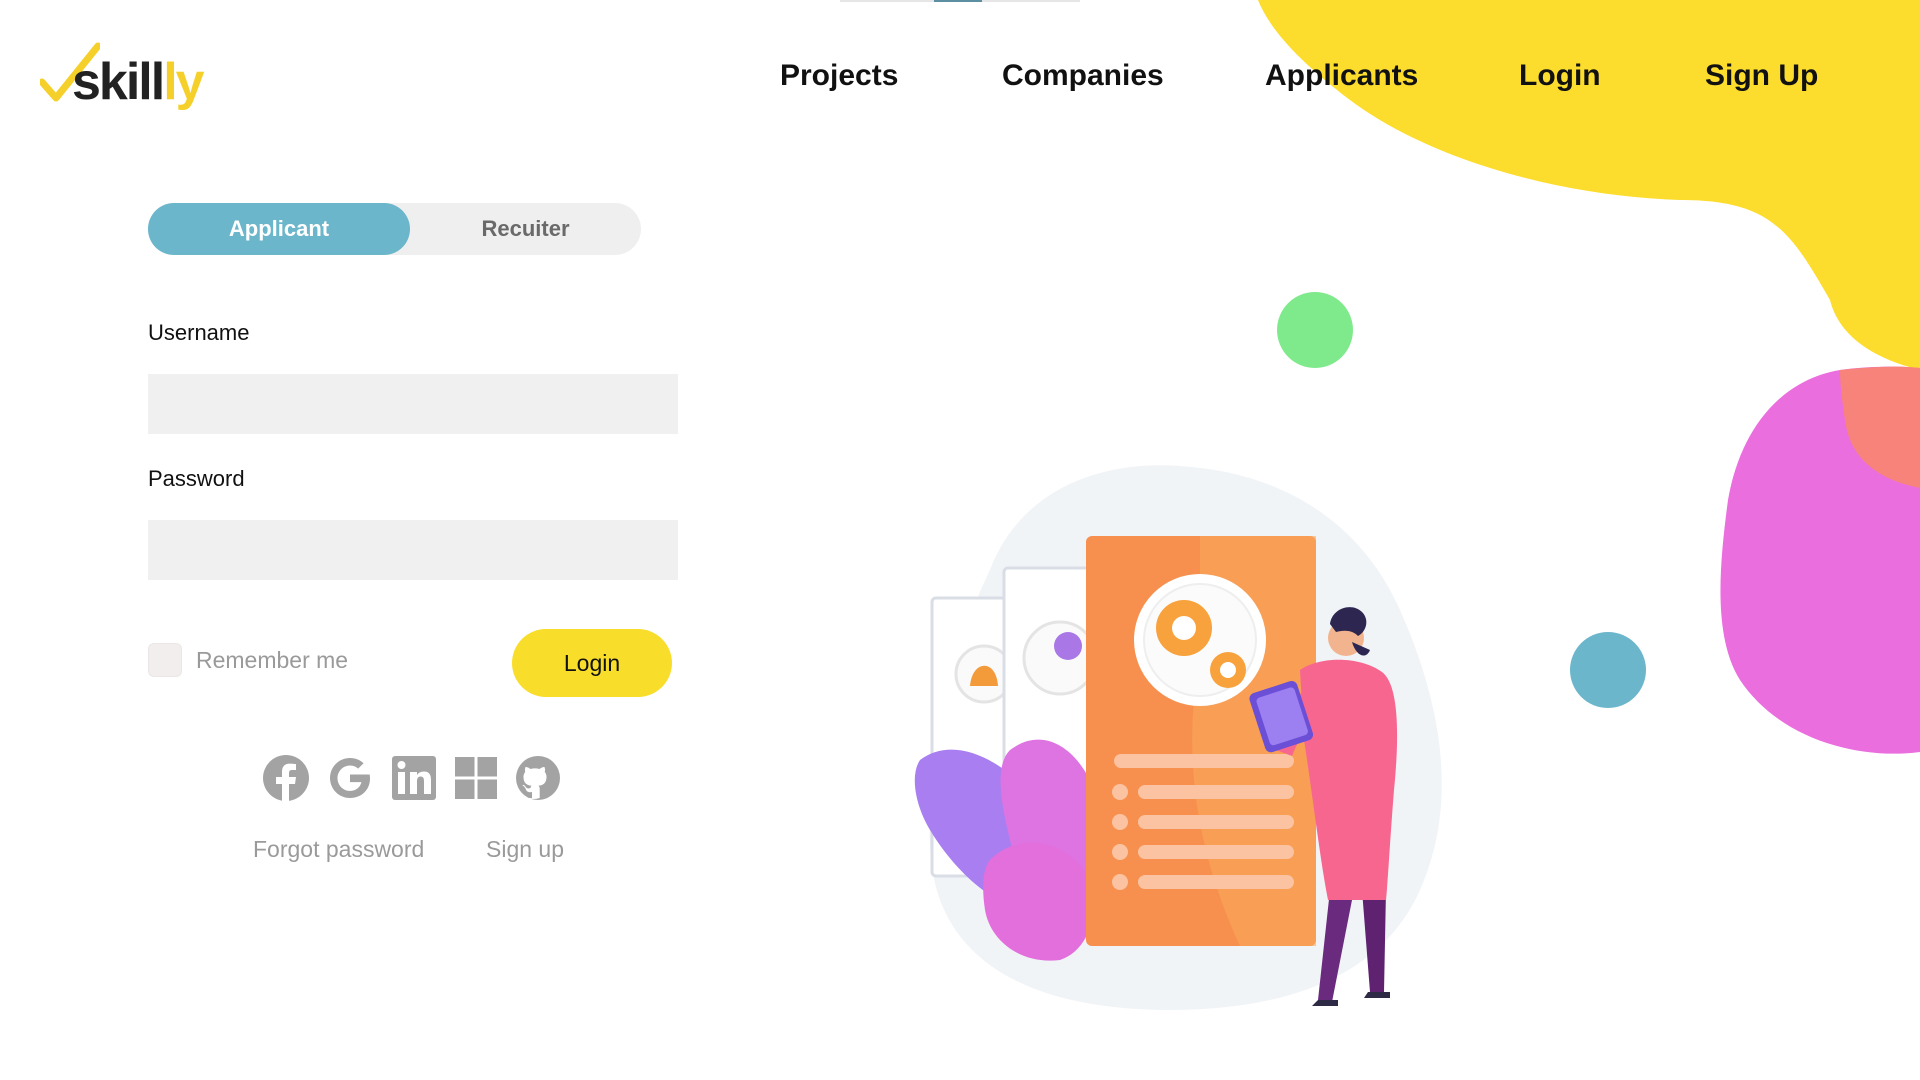  Describe the element at coordinates (592, 663) in the screenshot. I see `login-button: Login` at that location.